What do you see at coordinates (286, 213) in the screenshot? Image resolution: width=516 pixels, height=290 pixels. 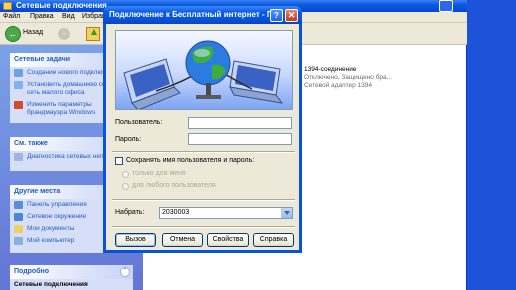 I see `chevron-down-icon` at bounding box center [286, 213].